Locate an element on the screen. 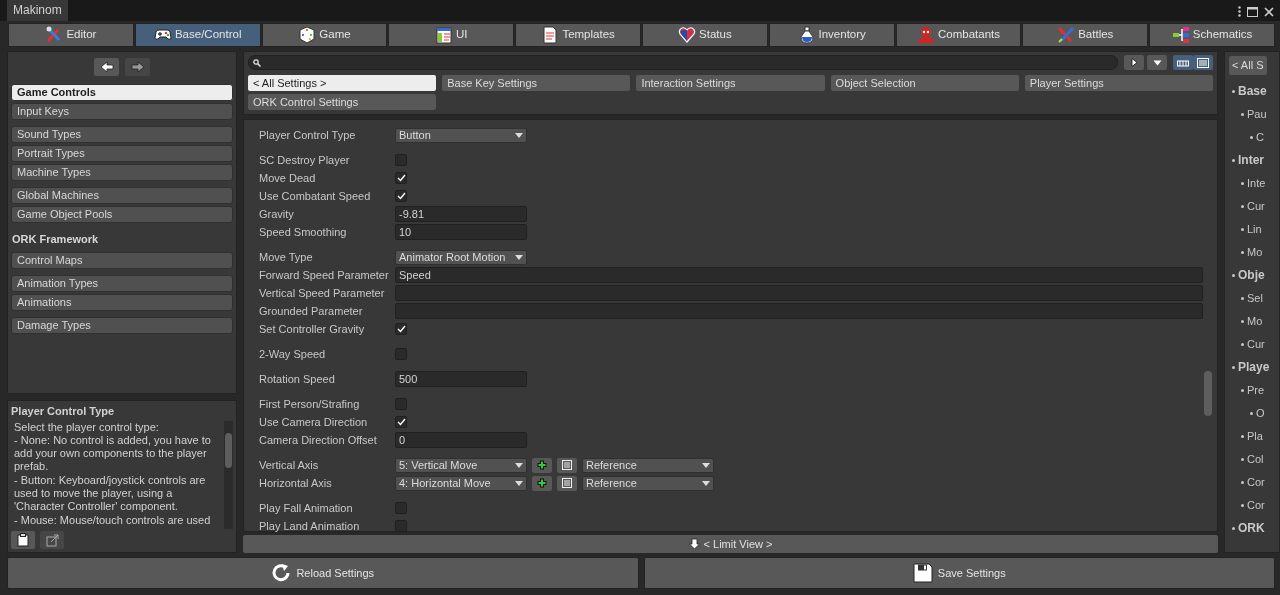 This screenshot has width=1280, height=595. tab: Combatants is located at coordinates (958, 35).